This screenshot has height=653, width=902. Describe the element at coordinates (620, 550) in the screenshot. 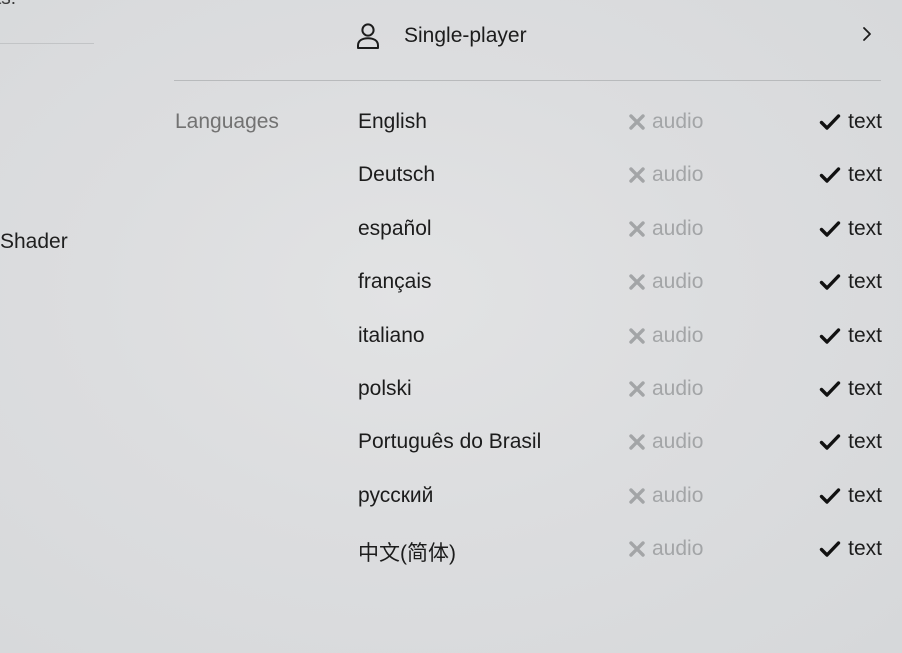

I see `language-row: 中文(简体) audio text` at that location.